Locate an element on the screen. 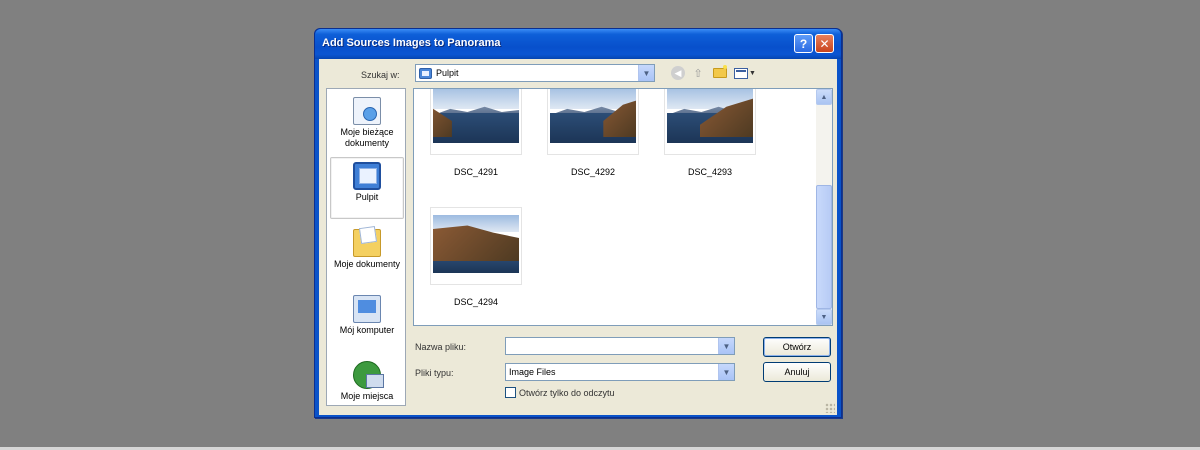 This screenshot has width=1200, height=450. readonly-checkbox is located at coordinates (510, 392).